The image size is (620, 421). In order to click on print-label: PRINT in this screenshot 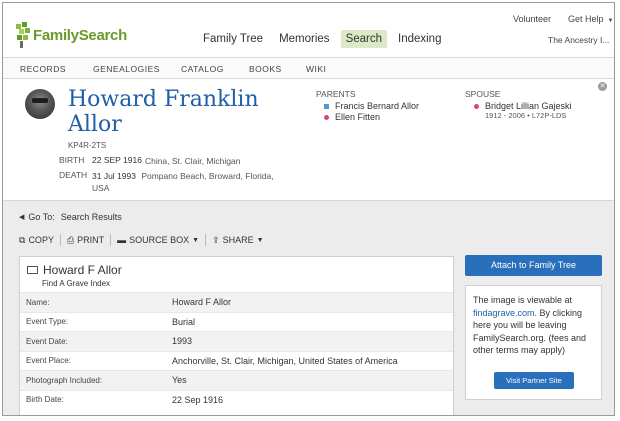, I will do `click(91, 240)`.